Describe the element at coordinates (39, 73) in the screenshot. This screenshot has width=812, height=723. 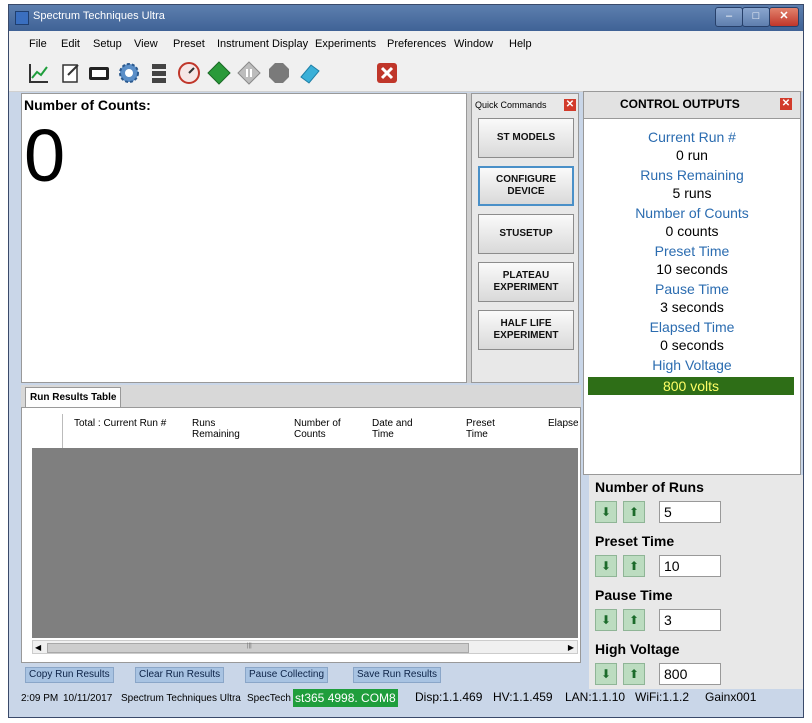
I see `chart-icon` at that location.